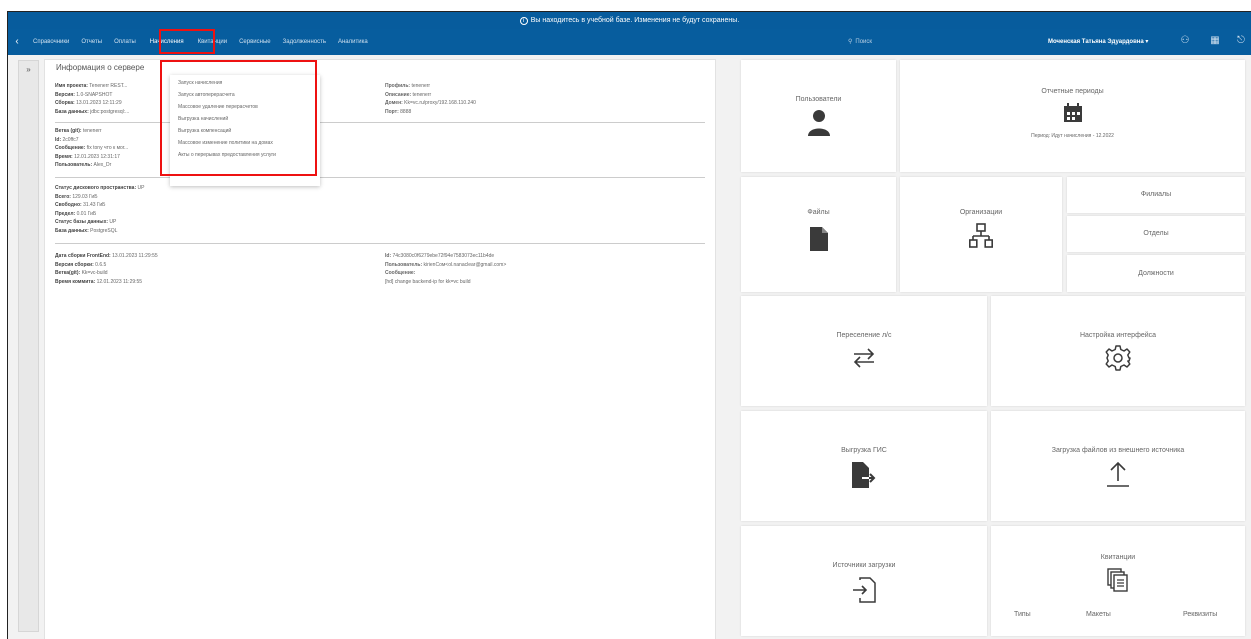 The height and width of the screenshot is (639, 1251). I want to click on tile-organizations: Организации, so click(981, 234).